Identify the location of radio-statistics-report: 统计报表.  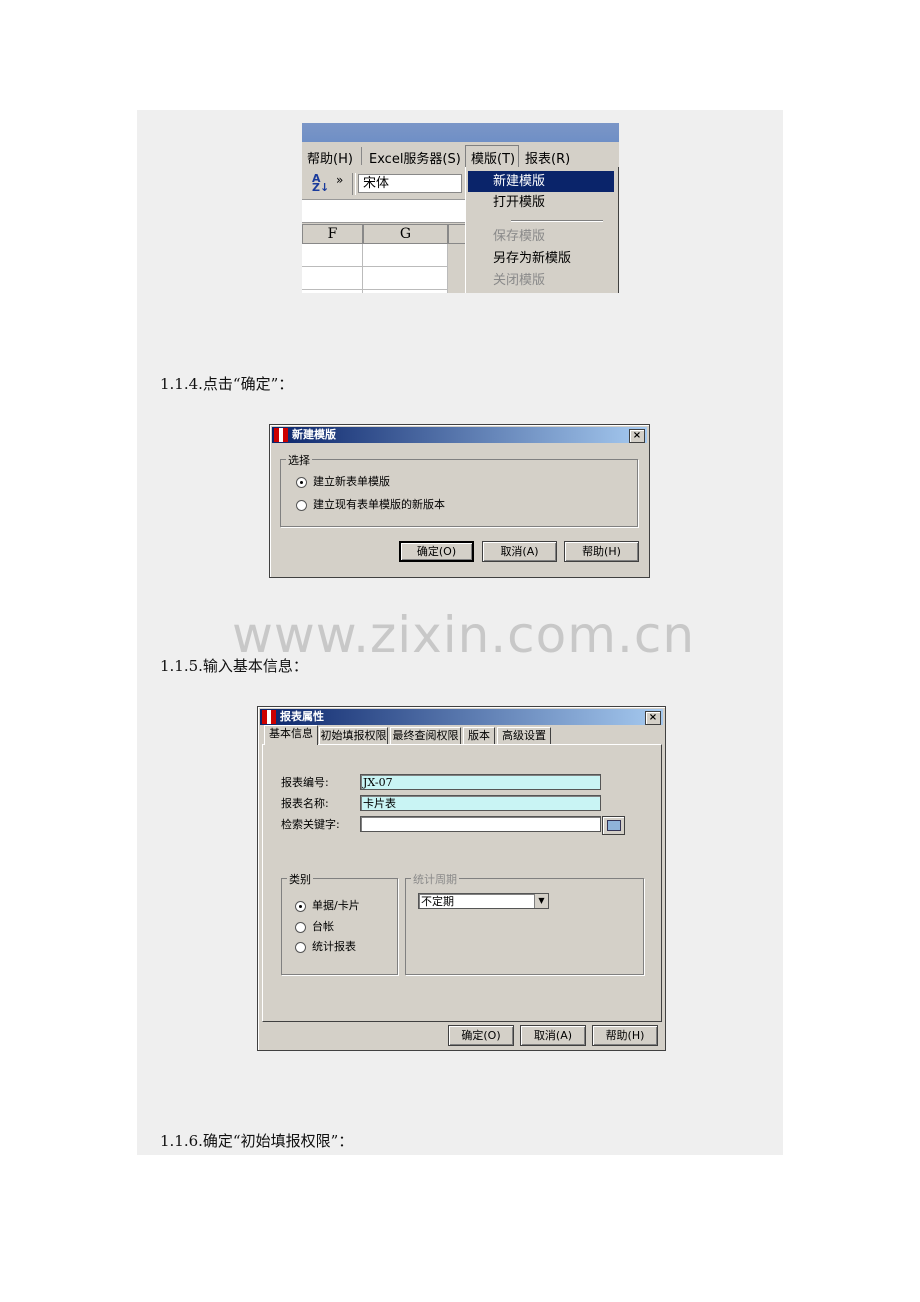
(325, 946).